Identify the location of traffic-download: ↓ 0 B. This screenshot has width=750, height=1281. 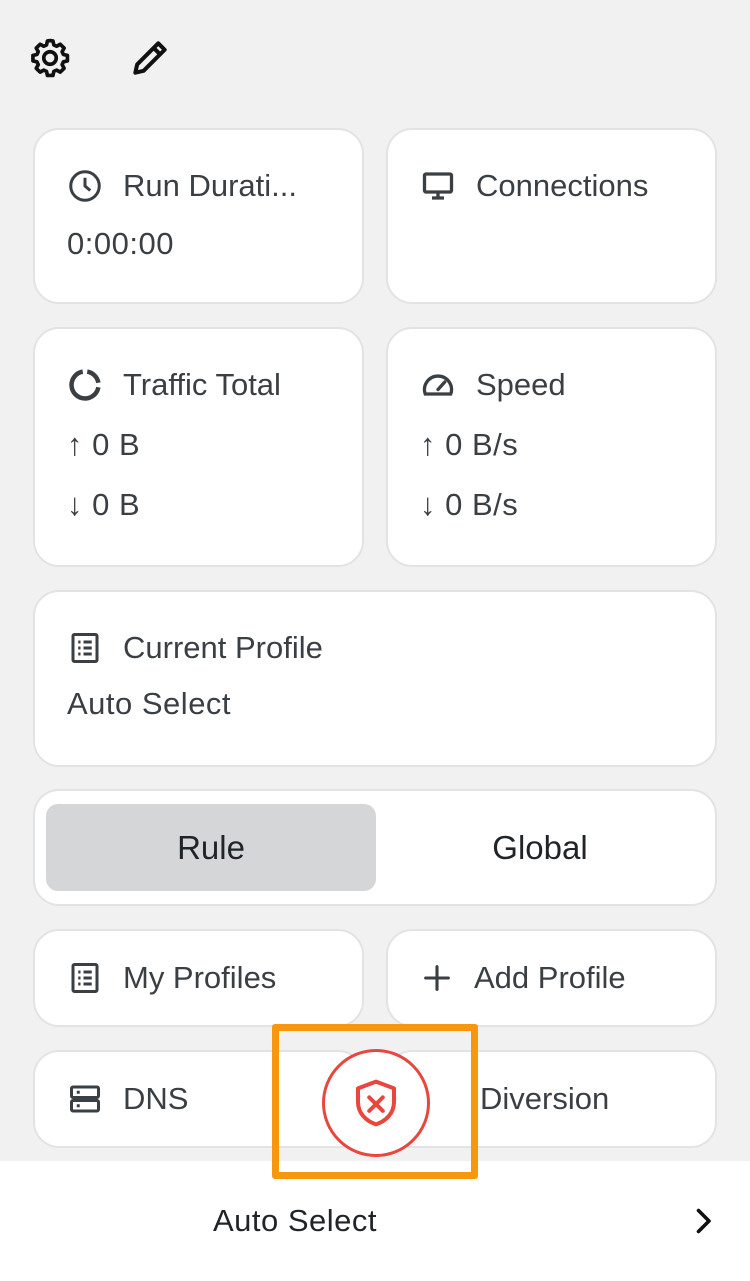
(104, 504).